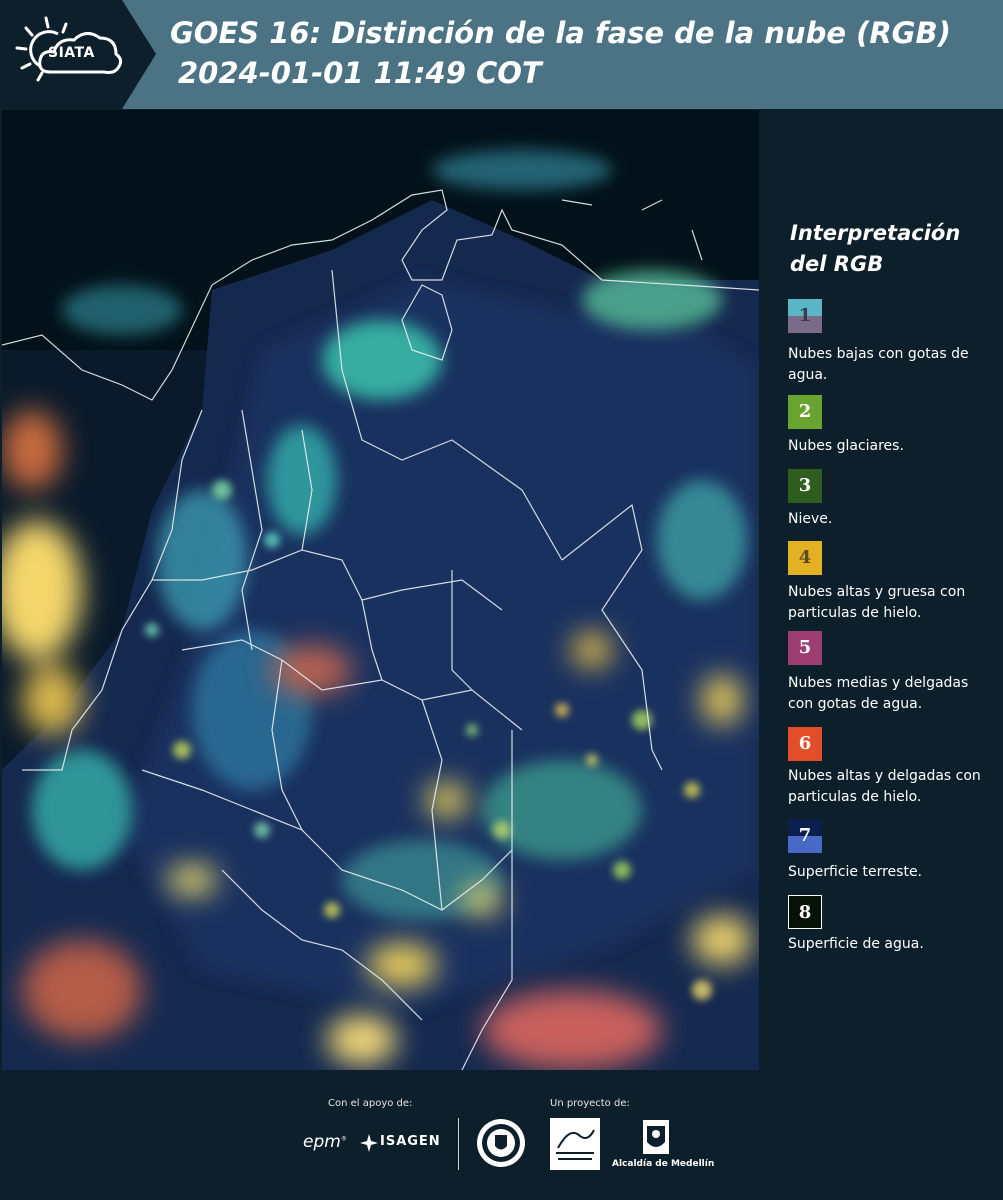  Describe the element at coordinates (322, 1142) in the screenshot. I see `epm-logo-text: epm` at that location.